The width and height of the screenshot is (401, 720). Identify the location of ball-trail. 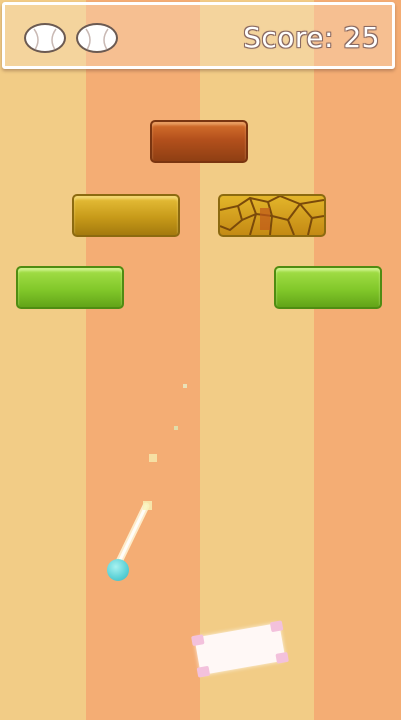
(149, 478).